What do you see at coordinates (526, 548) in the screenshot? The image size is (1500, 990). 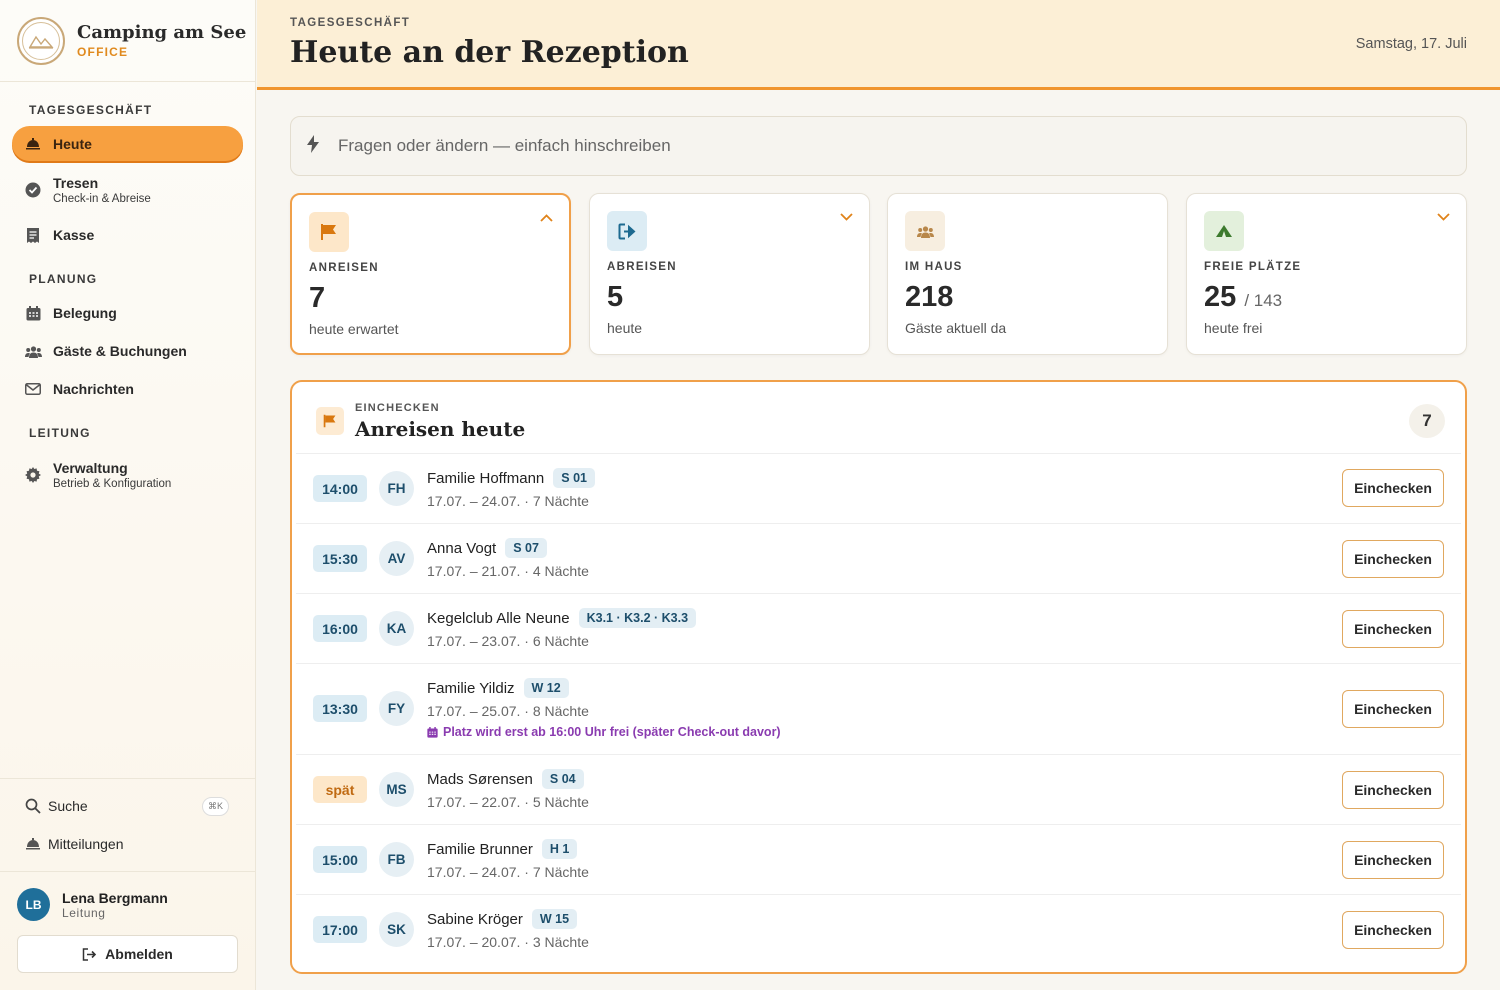 I see `pitch-badge: S 07` at bounding box center [526, 548].